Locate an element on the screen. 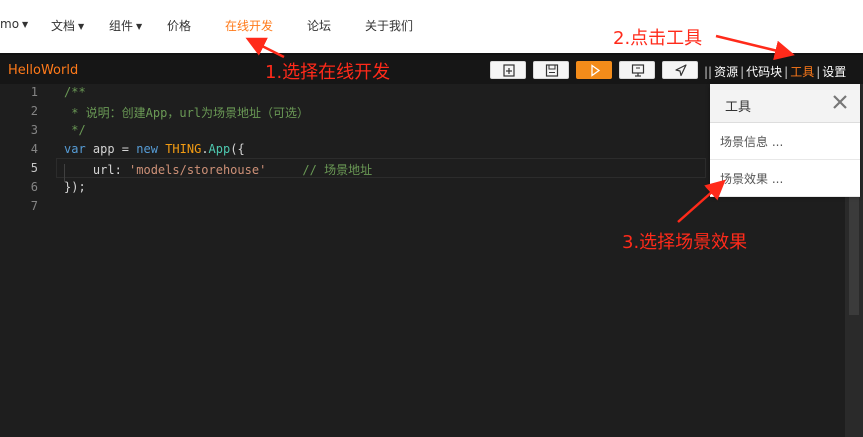  arrow-to-scene-effects is located at coordinates (701, 201).